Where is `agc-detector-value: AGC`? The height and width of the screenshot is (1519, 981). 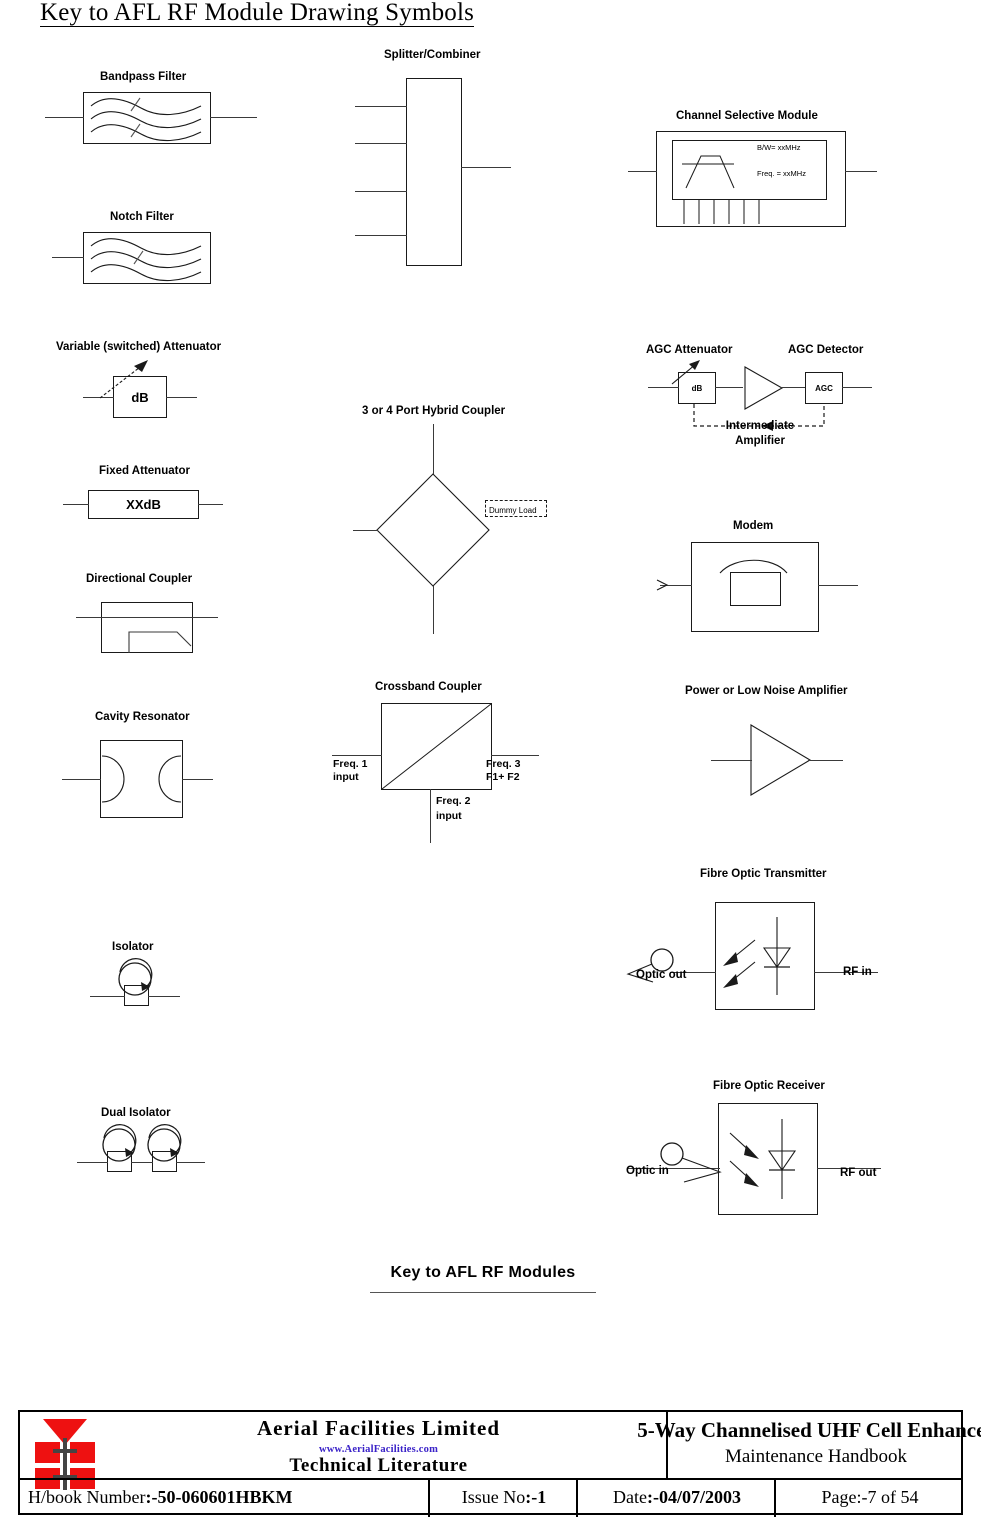 agc-detector-value: AGC is located at coordinates (824, 388).